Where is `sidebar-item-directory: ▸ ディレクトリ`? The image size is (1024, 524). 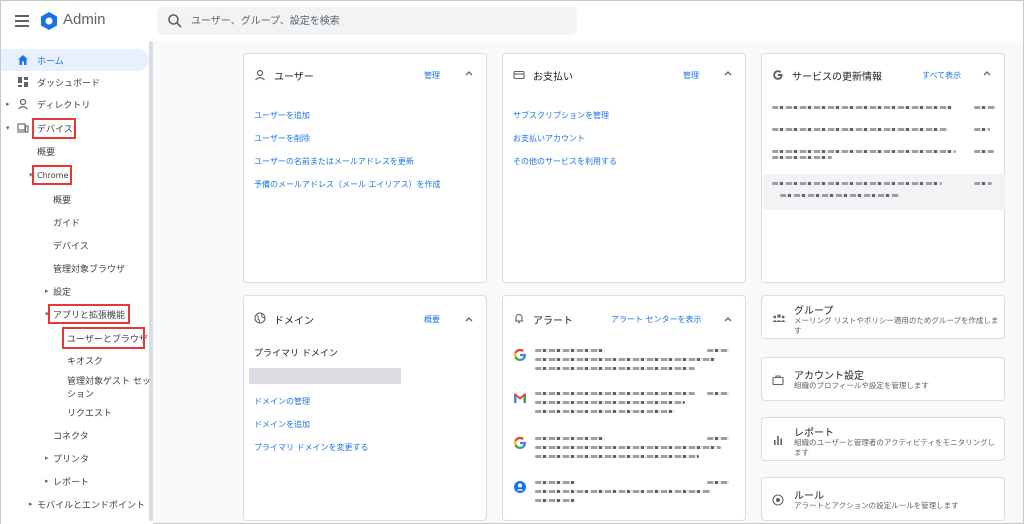 sidebar-item-directory: ▸ ディレクトリ is located at coordinates (75, 104).